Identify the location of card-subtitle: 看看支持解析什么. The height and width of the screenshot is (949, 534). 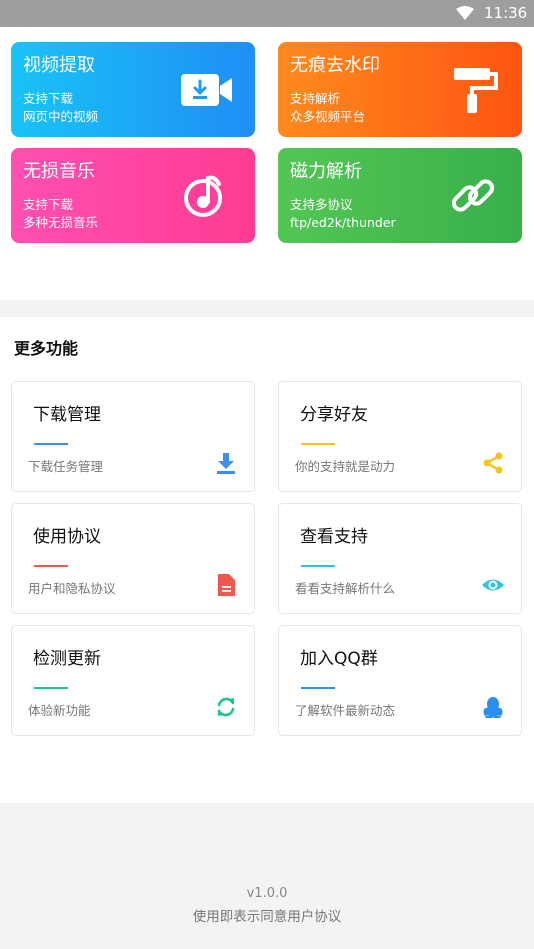
(345, 588).